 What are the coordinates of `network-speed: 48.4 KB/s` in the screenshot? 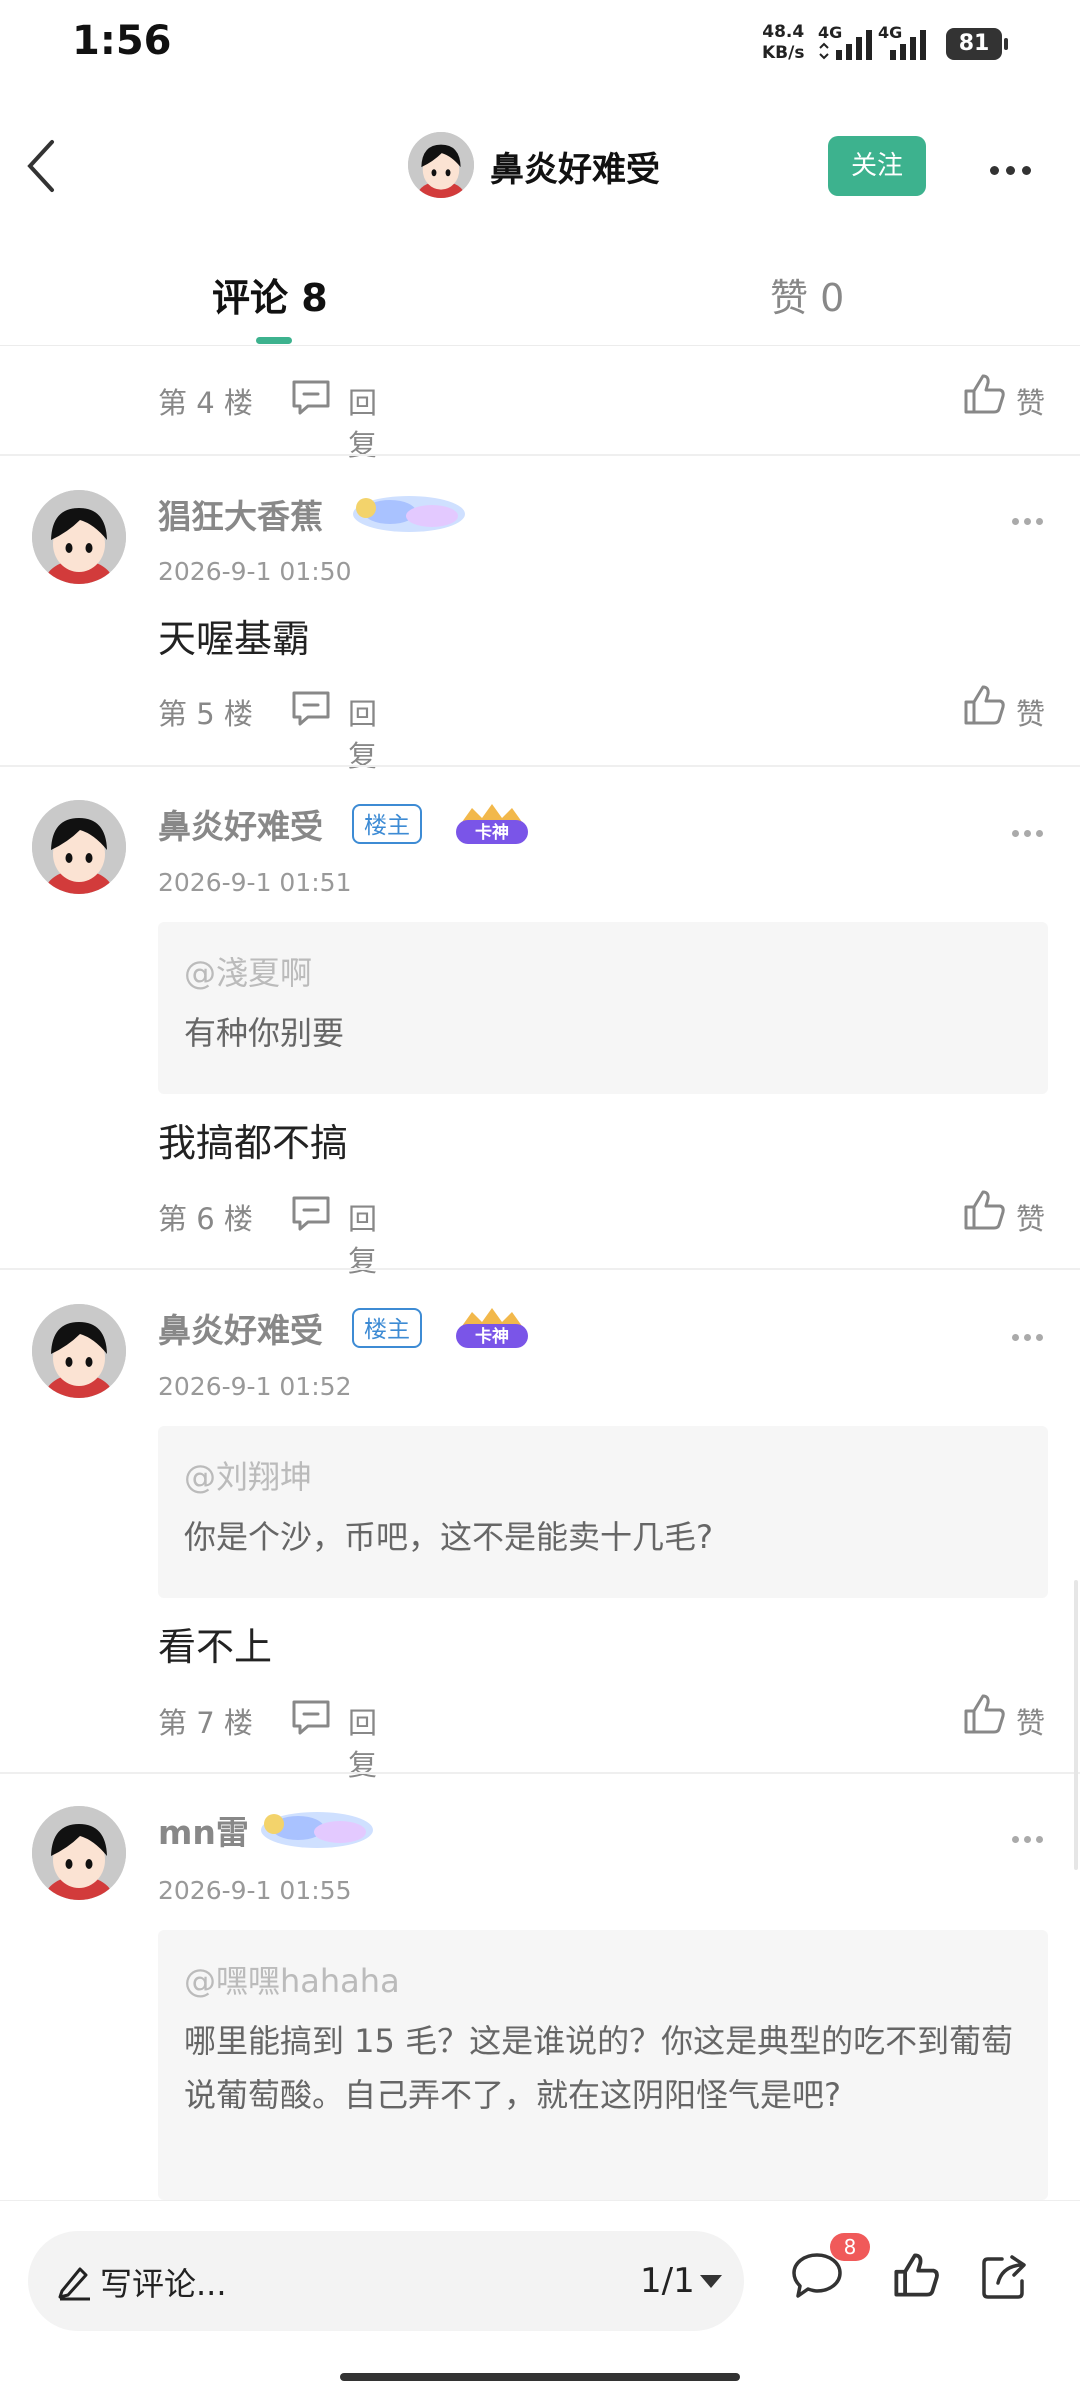 It's located at (783, 43).